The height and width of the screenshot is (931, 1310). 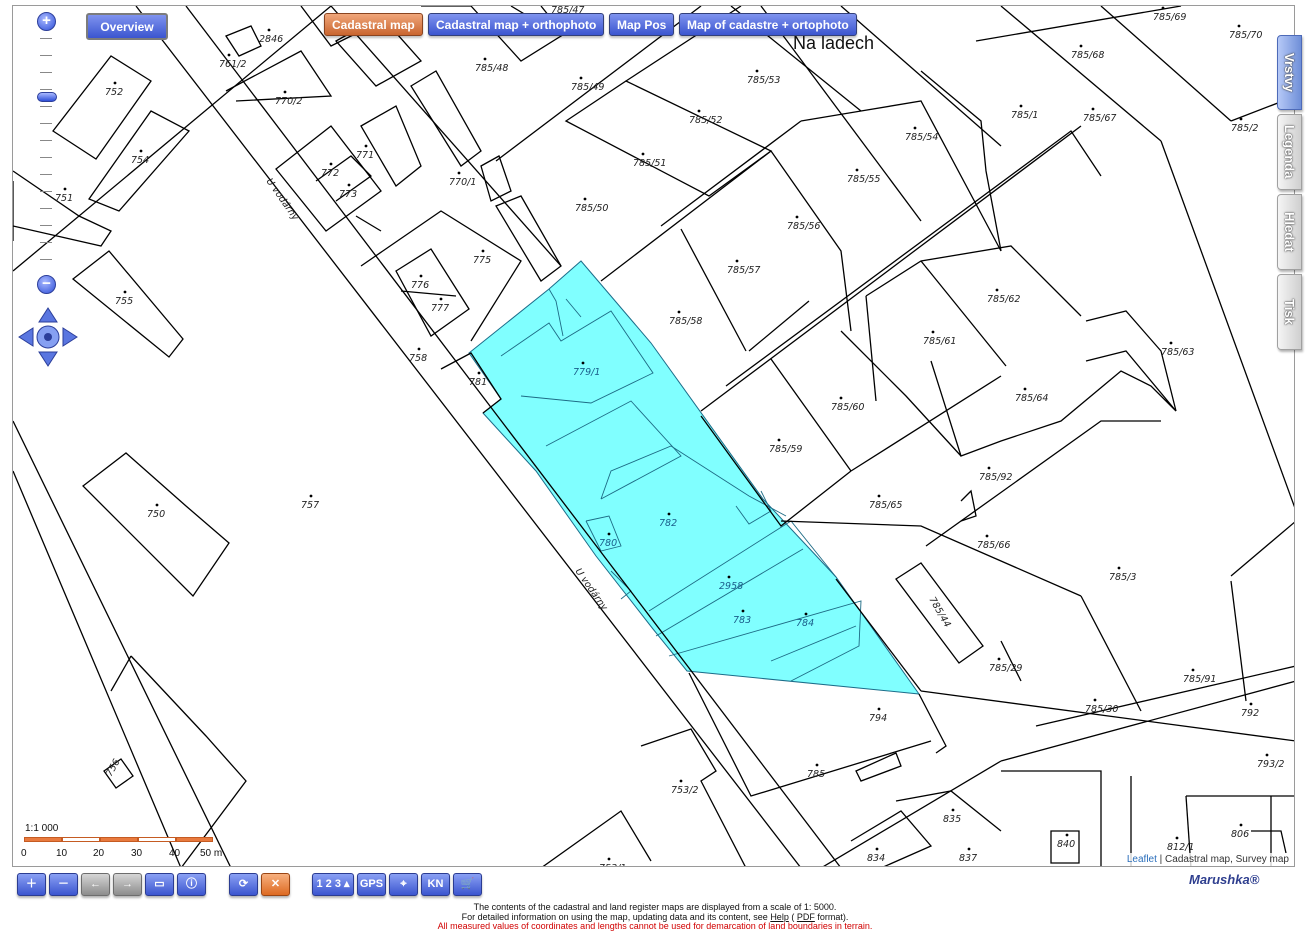 I want to click on parcel-label: 785/53, so click(x=763, y=80).